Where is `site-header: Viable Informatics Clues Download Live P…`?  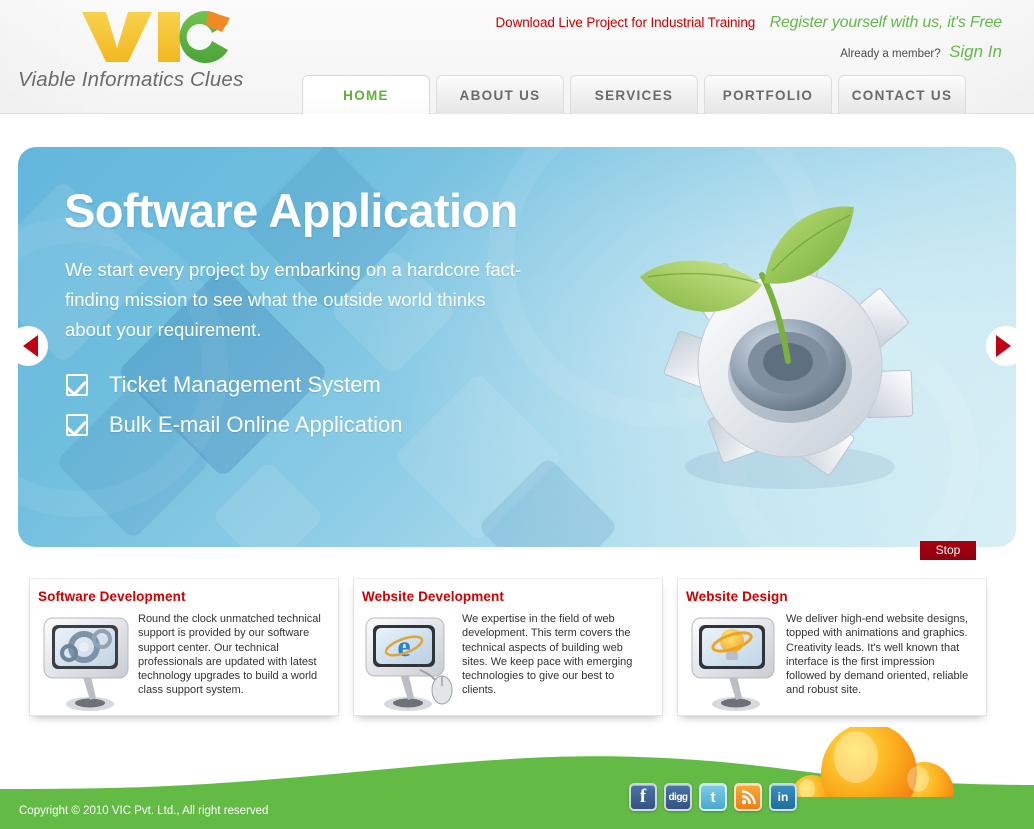 site-header: Viable Informatics Clues Download Live P… is located at coordinates (517, 57).